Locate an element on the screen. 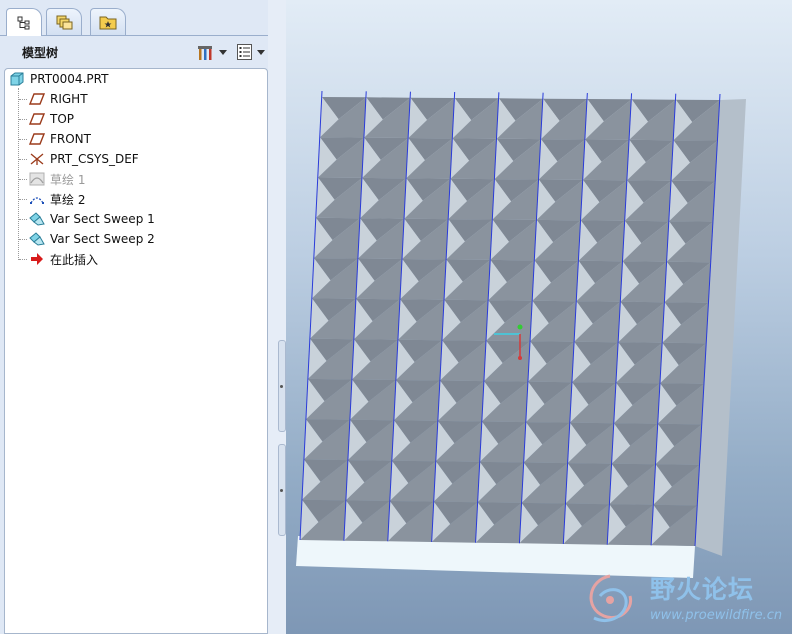  csys-z-marker is located at coordinates (520, 327).